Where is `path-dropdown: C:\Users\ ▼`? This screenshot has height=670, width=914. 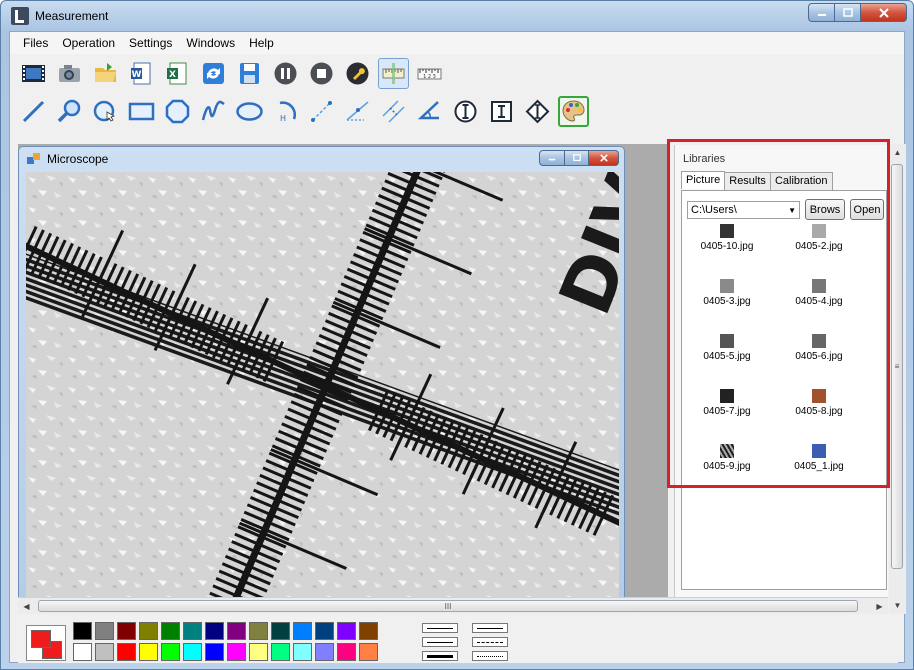
path-dropdown: C:\Users\ ▼ is located at coordinates (743, 210).